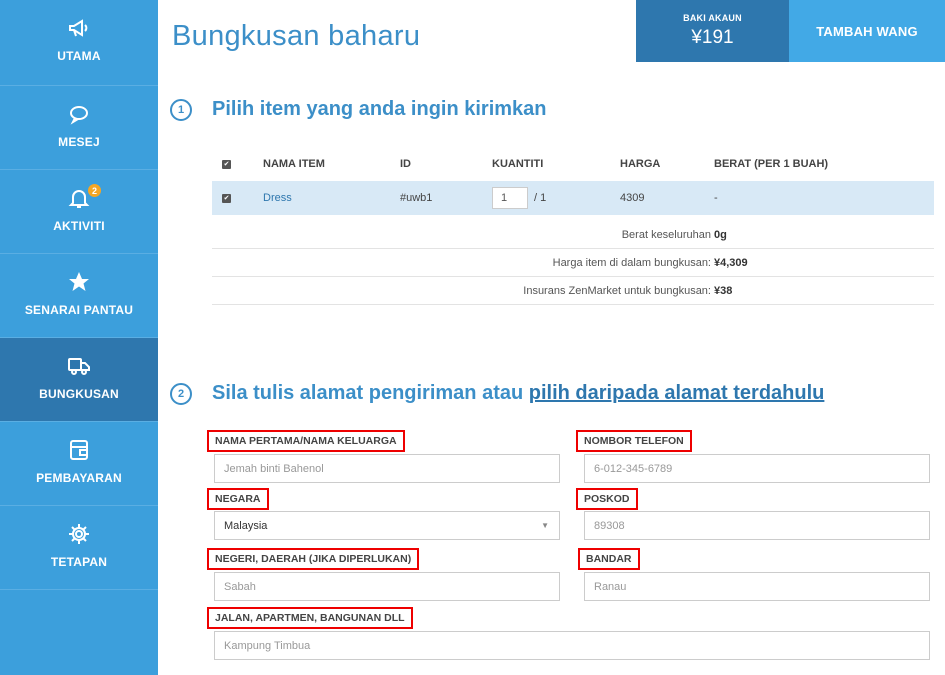  I want to click on sidebar-item-label: AKTIVITI, so click(79, 226).